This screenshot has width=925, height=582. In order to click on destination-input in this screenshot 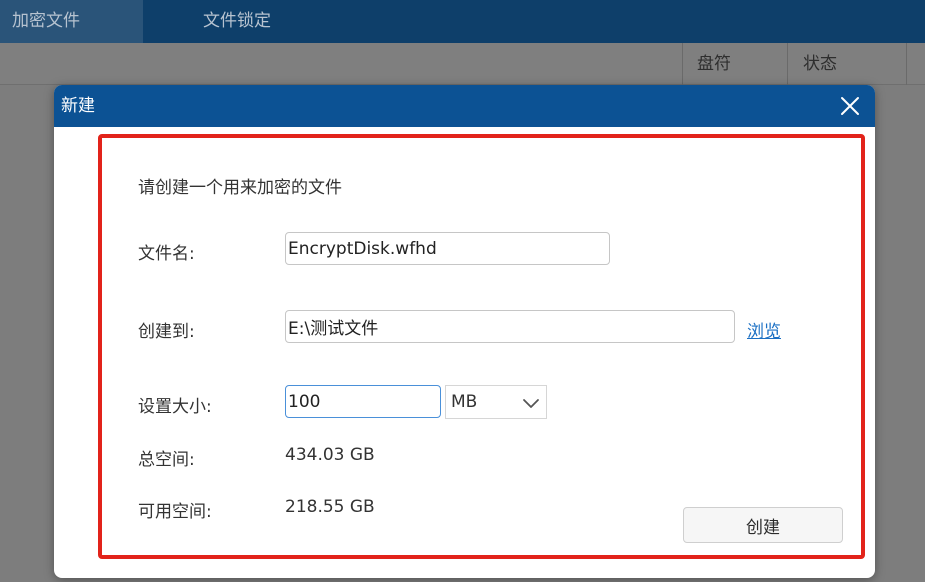, I will do `click(510, 326)`.